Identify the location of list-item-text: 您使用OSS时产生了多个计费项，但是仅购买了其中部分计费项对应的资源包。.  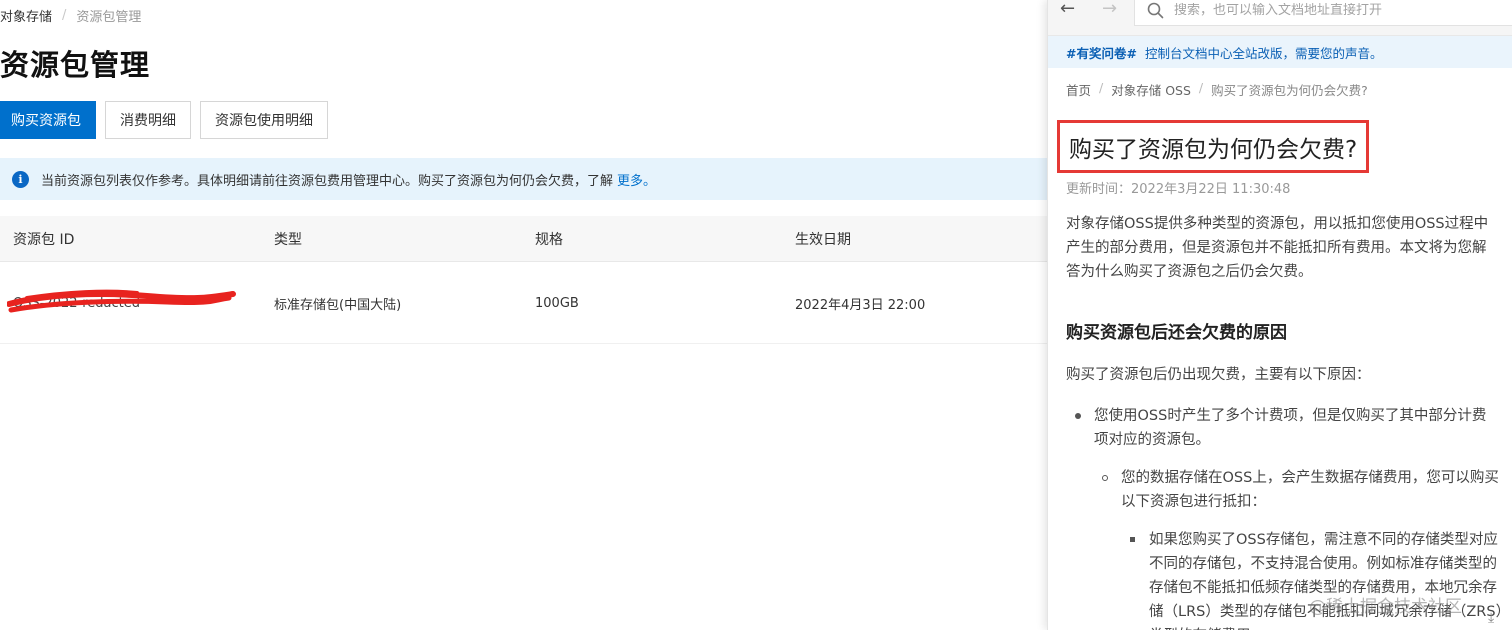
(1290, 428).